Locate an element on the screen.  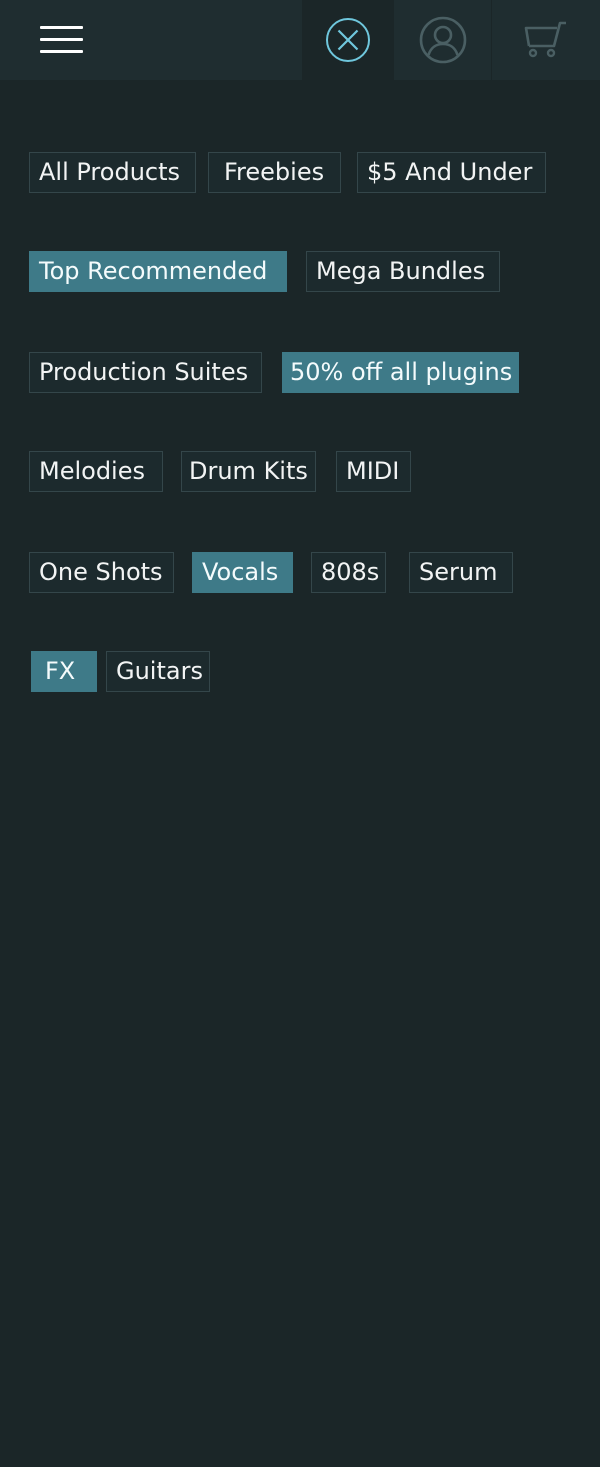
account-button is located at coordinates (442, 40).